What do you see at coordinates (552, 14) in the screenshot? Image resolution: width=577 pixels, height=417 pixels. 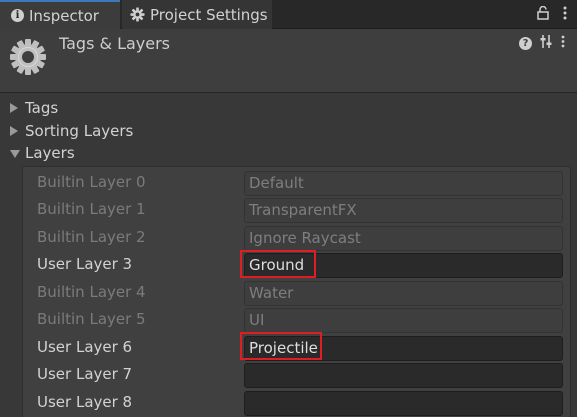 I see `tab-tools` at bounding box center [552, 14].